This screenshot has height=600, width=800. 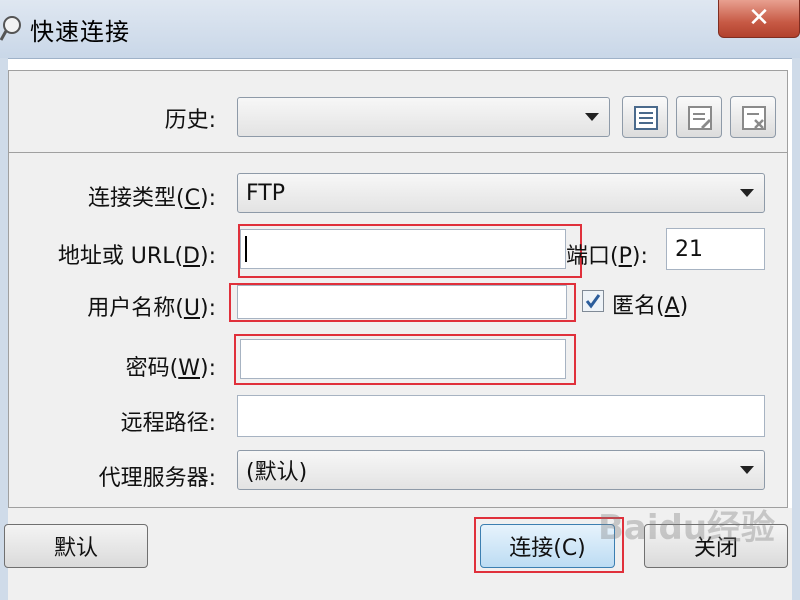 I want to click on password-label: 密码(W):, so click(x=170, y=368).